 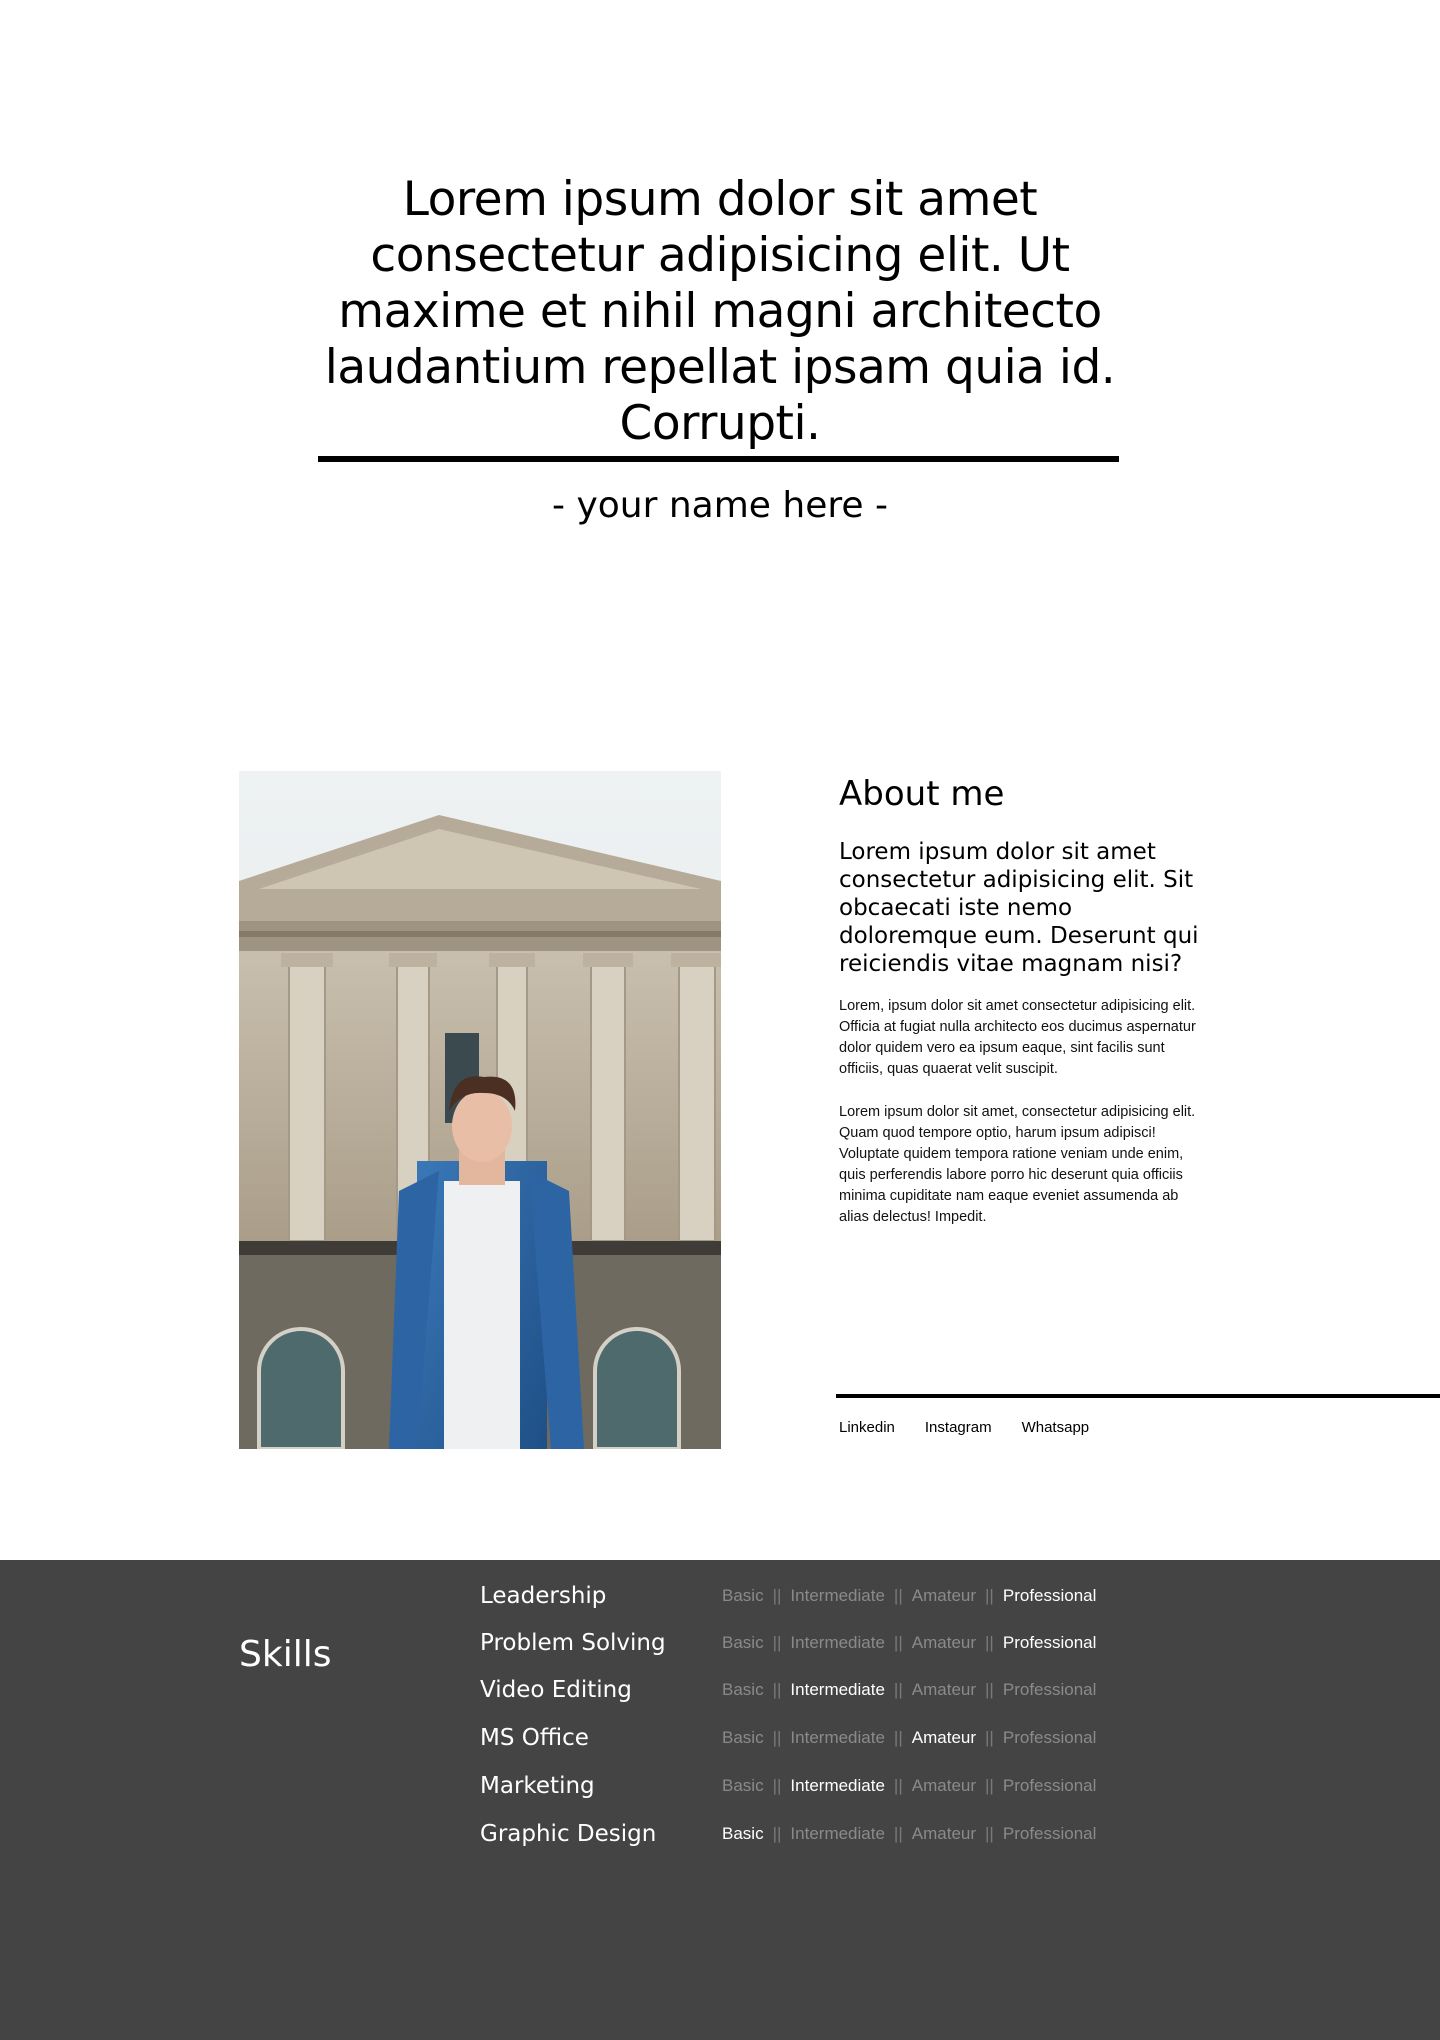 I want to click on profile-photo, so click(x=480, y=1110).